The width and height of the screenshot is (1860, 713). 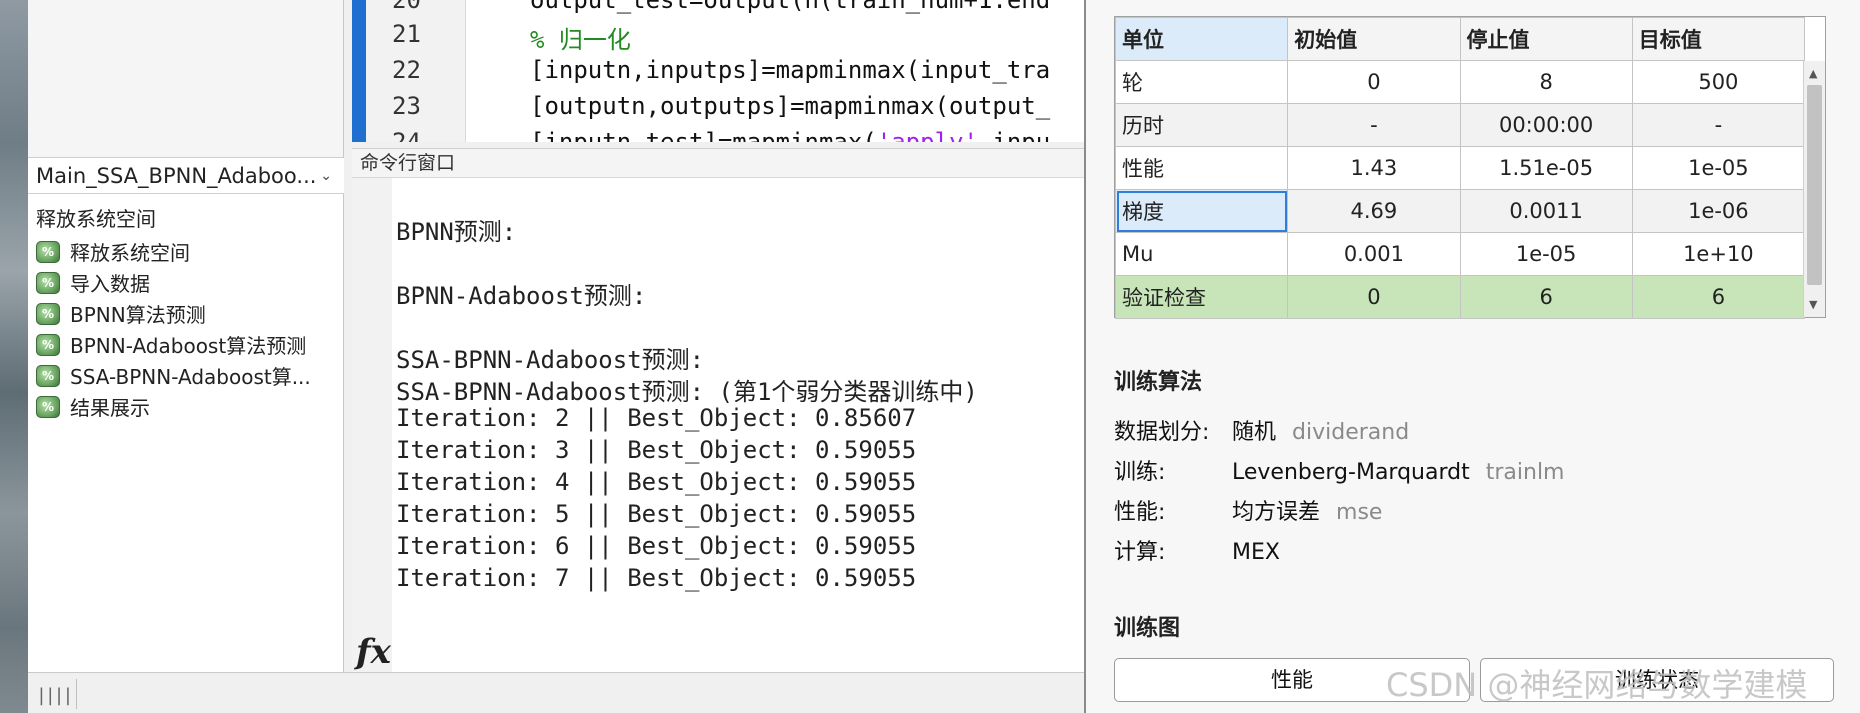 I want to click on output-line: Iteration: 2 || Best_Object: 0.85607, so click(x=656, y=418).